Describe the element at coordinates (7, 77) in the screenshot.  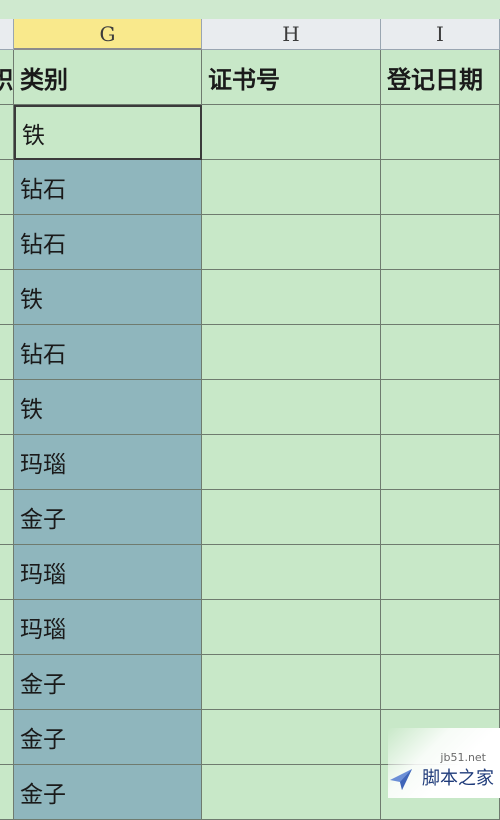
I see `header-cell-f: 积` at that location.